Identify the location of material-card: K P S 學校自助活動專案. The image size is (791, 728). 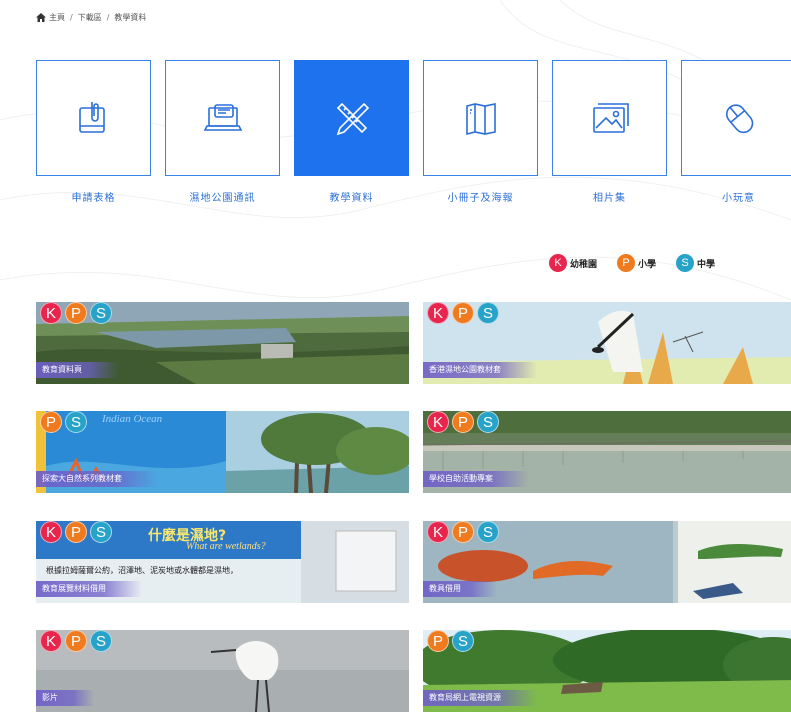
(607, 452).